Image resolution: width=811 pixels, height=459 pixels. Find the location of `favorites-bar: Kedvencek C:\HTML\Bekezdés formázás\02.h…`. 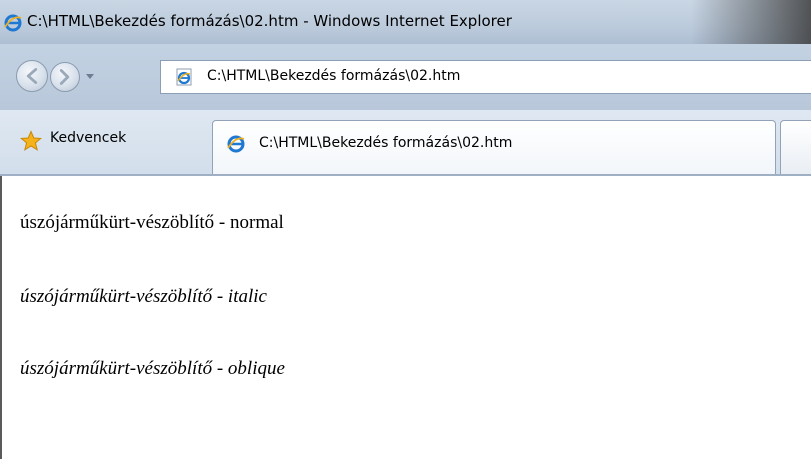

favorites-bar: Kedvencek C:\HTML\Bekezdés formázás\02.h… is located at coordinates (405, 143).